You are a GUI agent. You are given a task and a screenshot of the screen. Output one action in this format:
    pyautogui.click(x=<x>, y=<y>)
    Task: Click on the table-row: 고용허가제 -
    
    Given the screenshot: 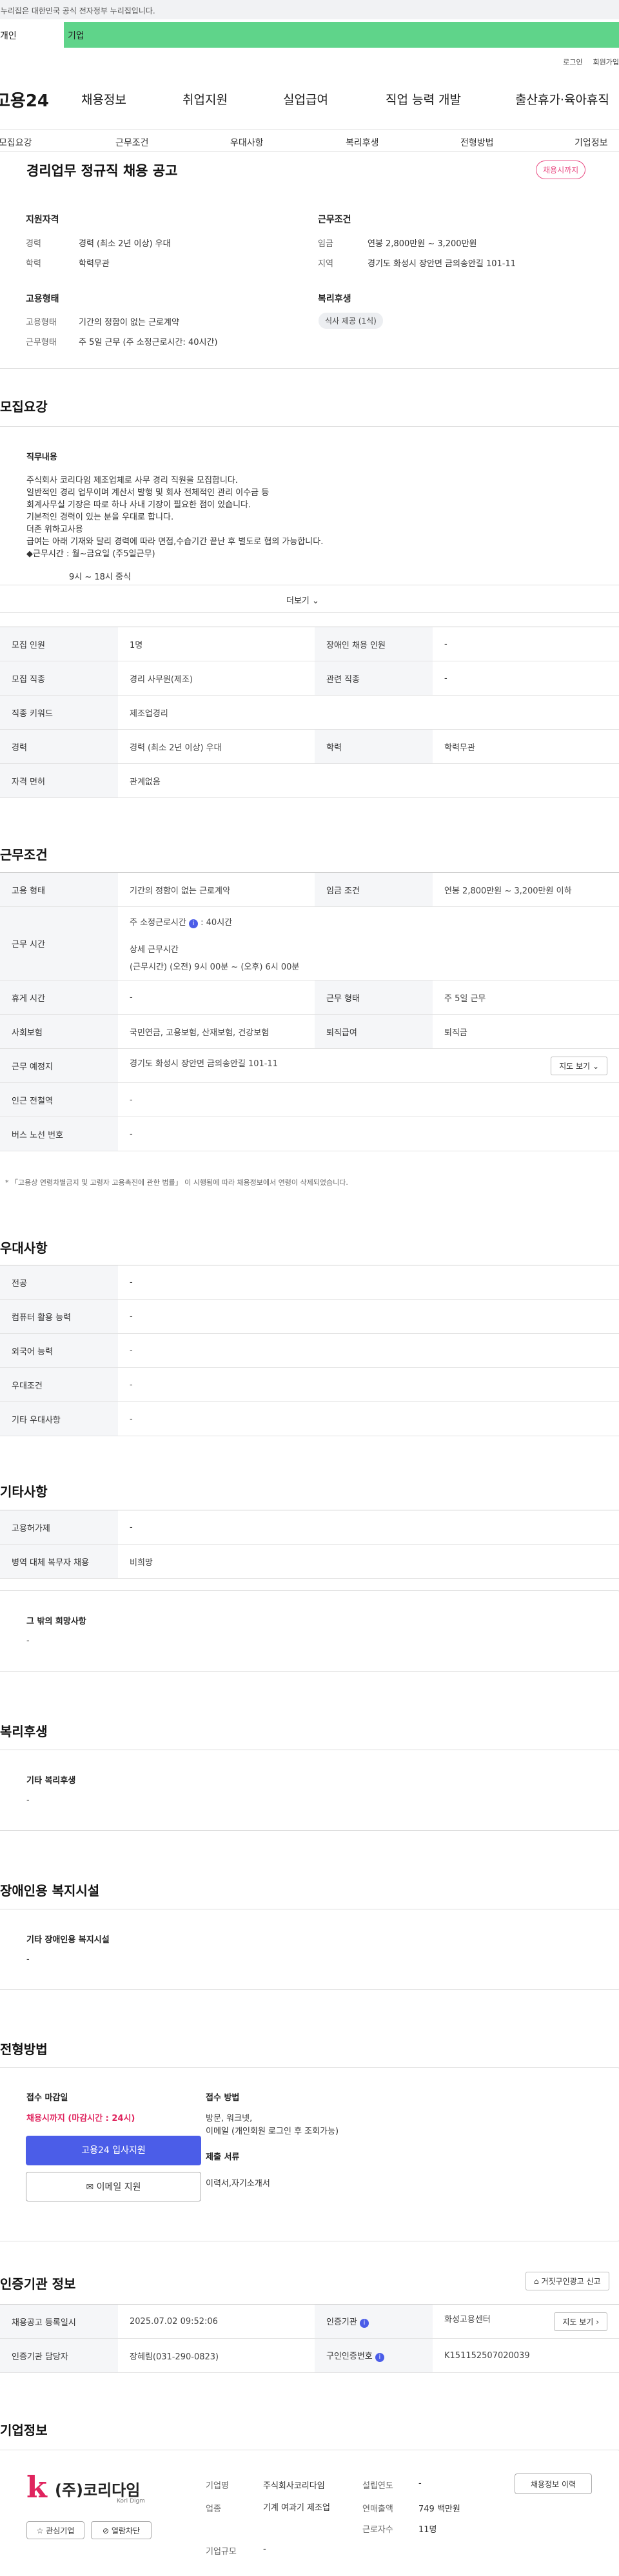 What is the action you would take?
    pyautogui.click(x=309, y=1527)
    